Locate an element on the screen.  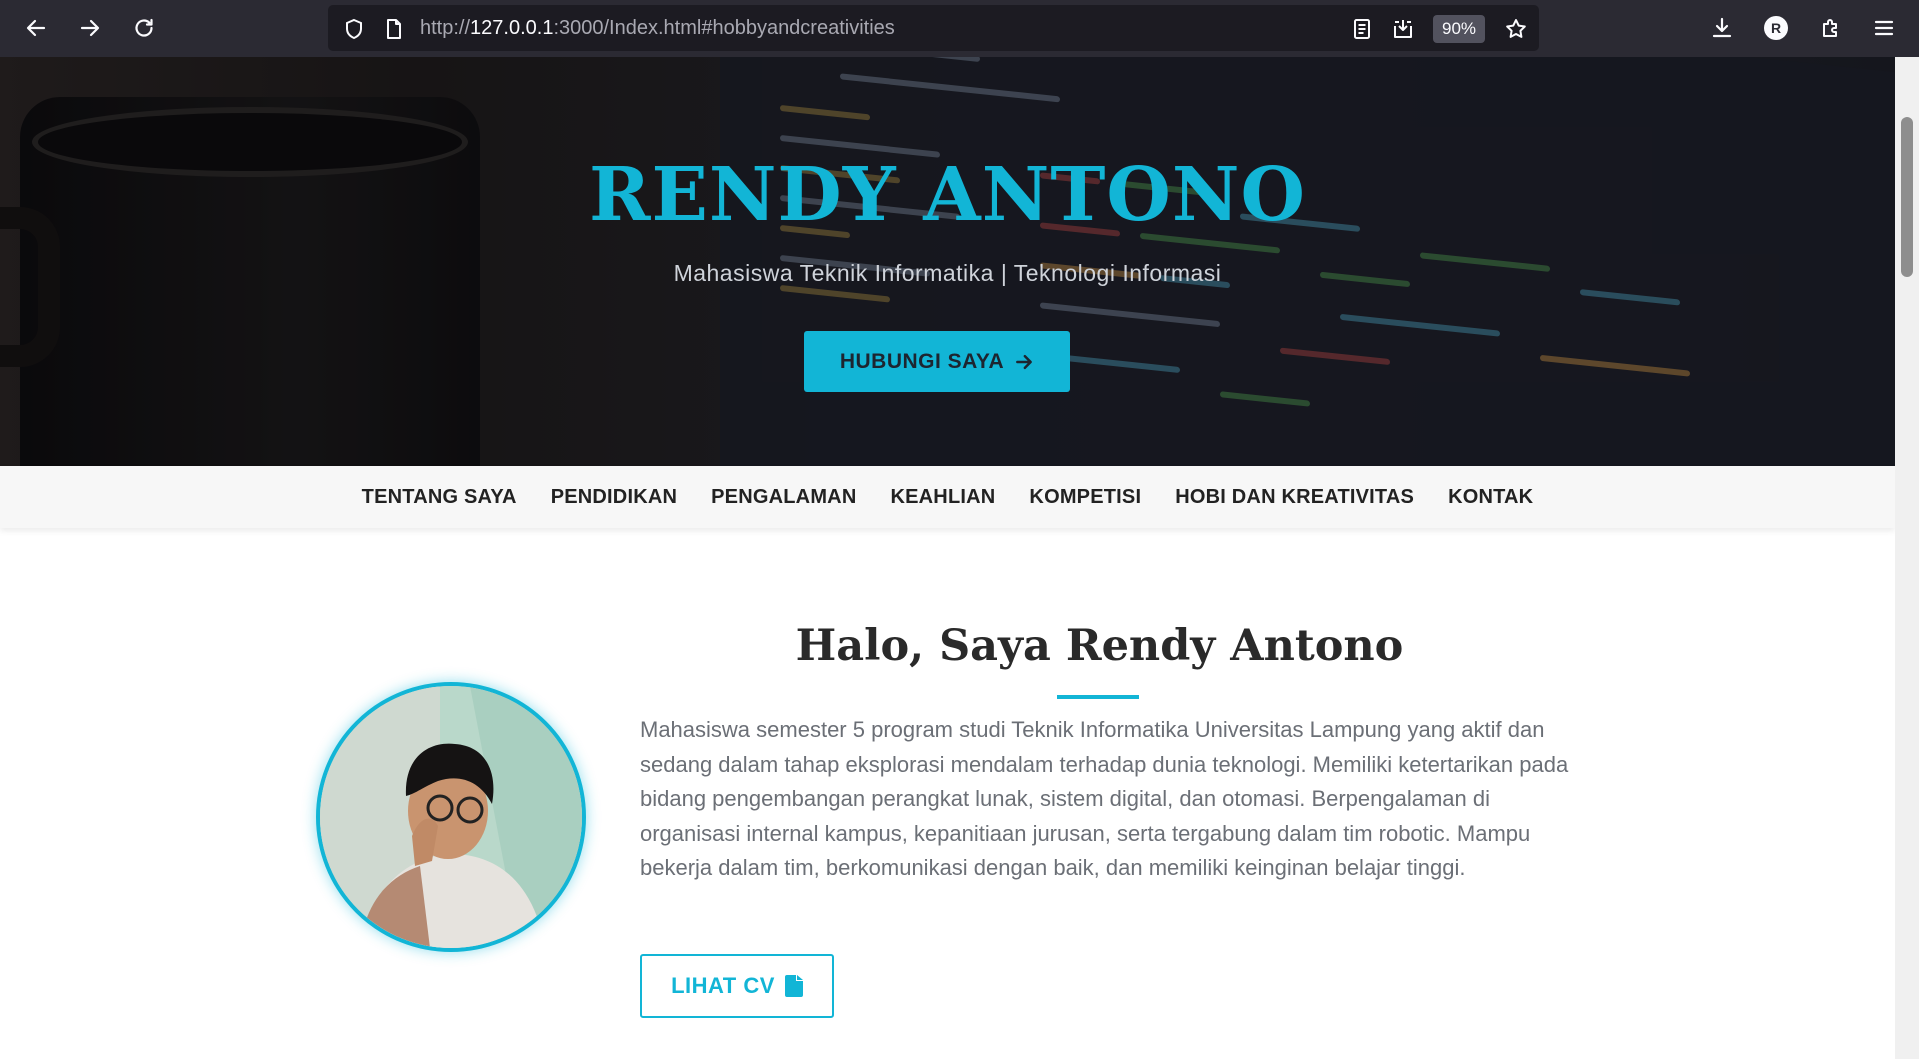
reload-button is located at coordinates (144, 28).